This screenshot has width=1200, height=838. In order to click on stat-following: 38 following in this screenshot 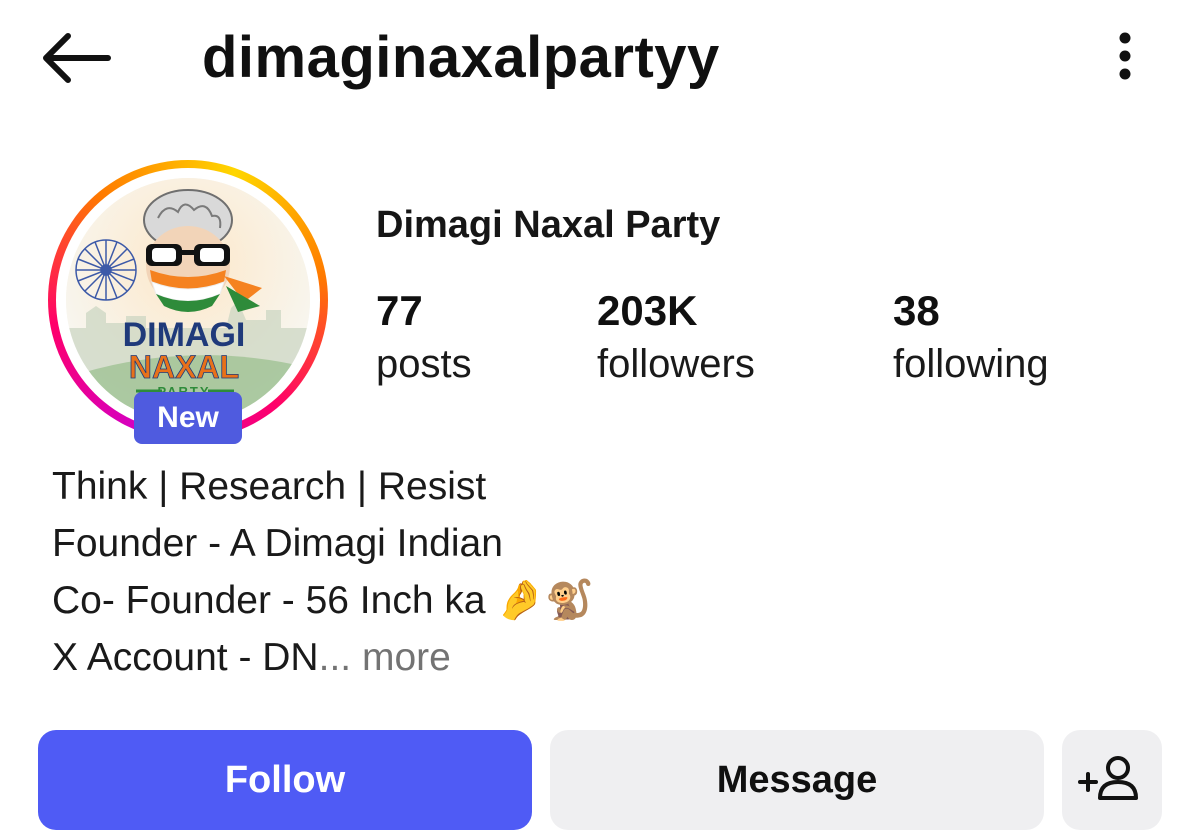, I will do `click(971, 337)`.